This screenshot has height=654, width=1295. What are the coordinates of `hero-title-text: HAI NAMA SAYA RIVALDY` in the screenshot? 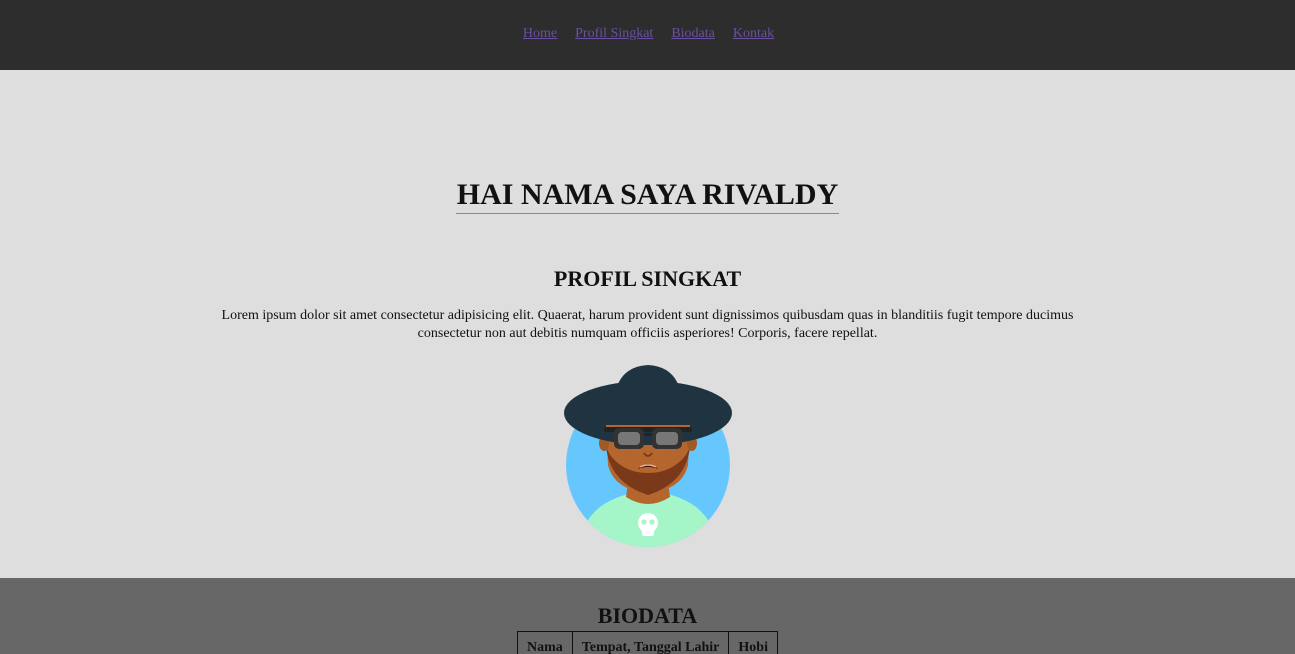 It's located at (647, 196).